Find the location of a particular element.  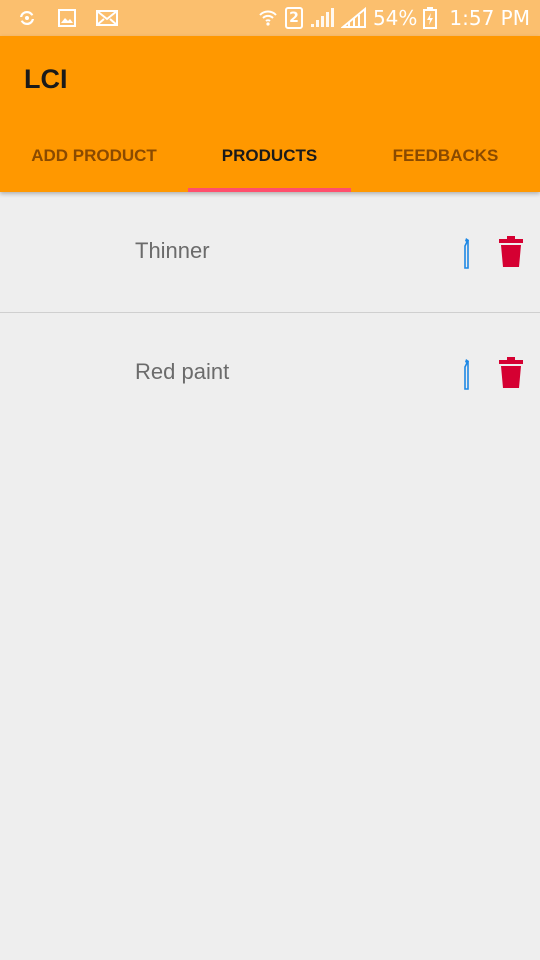

tab-products: PRODUCTS is located at coordinates (269, 156).